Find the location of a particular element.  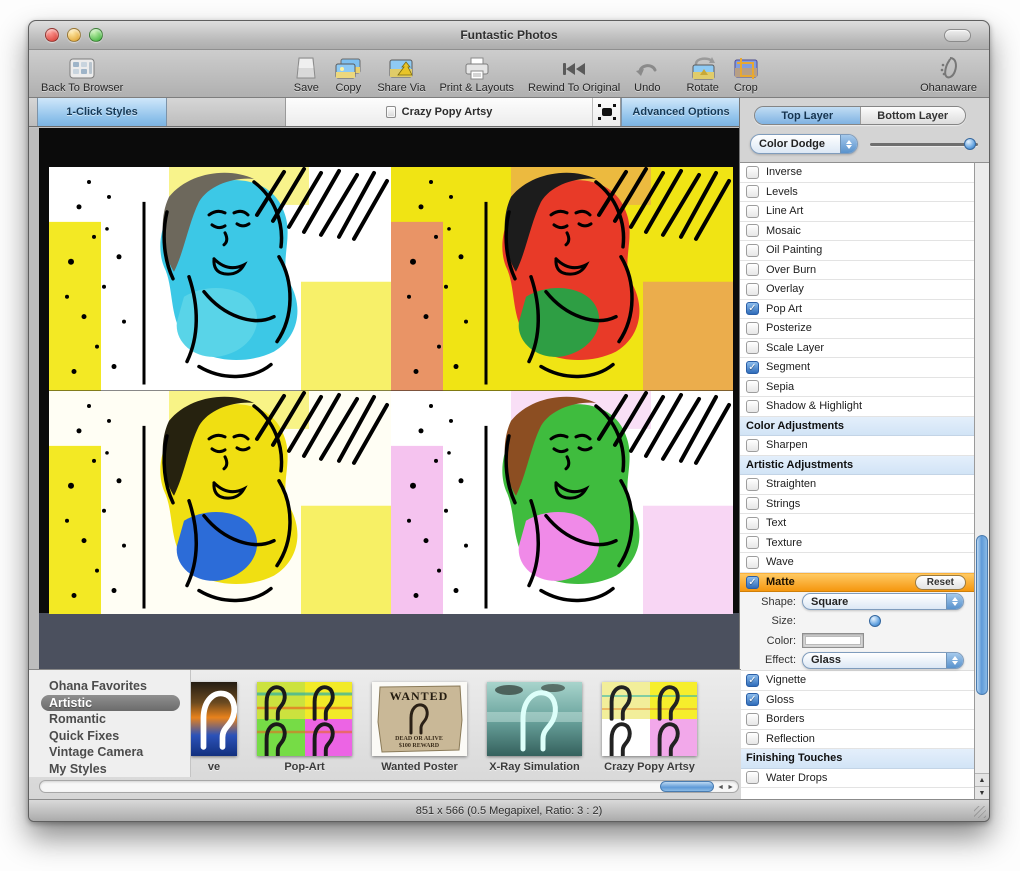

matte-size-slider is located at coordinates (883, 621).